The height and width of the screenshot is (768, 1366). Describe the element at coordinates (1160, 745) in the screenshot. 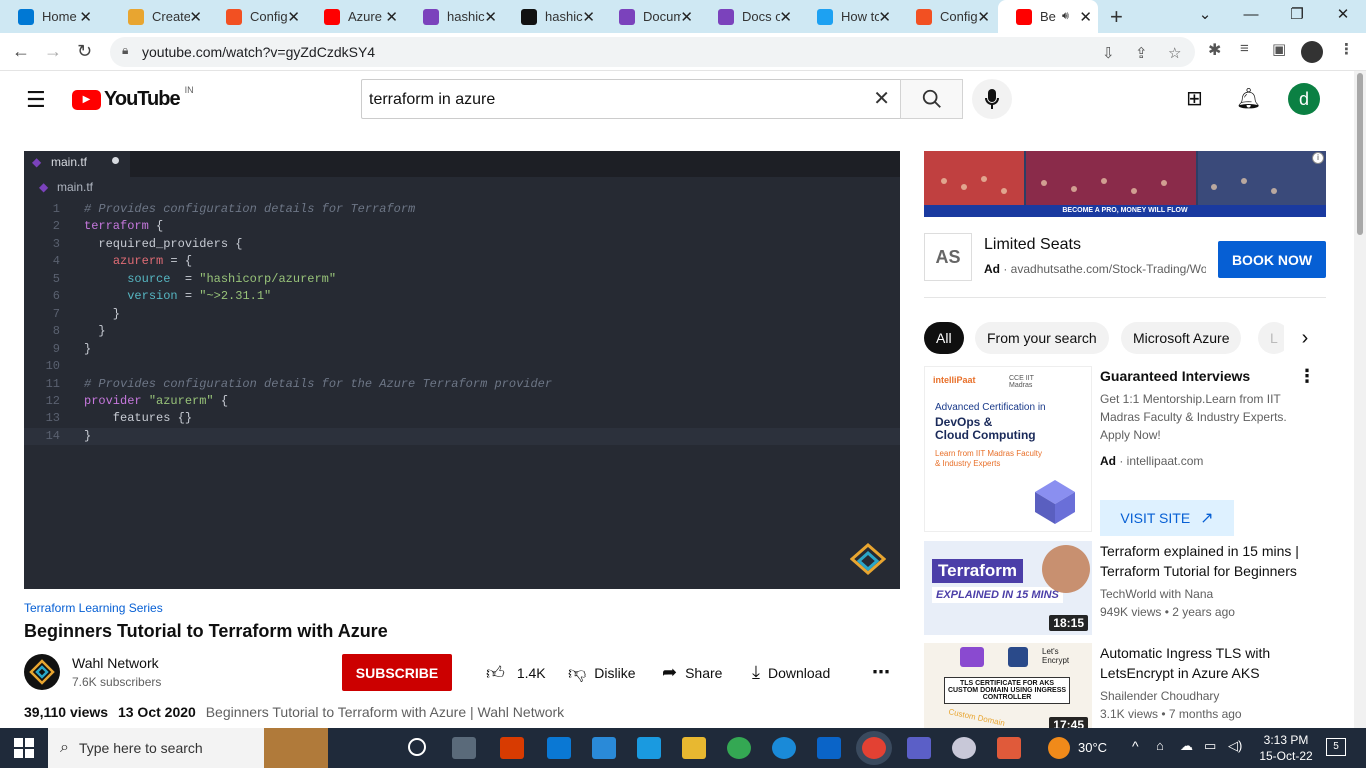

I see `meet-now-icon: ⌂` at that location.